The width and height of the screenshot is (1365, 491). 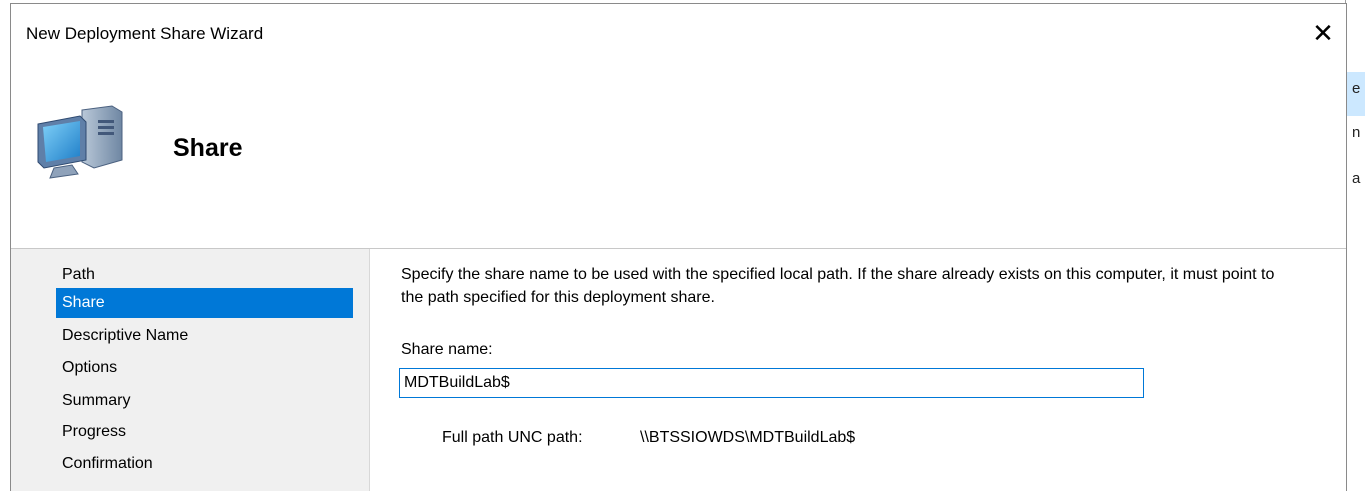 What do you see at coordinates (204, 303) in the screenshot?
I see `nav-item-share: Share` at bounding box center [204, 303].